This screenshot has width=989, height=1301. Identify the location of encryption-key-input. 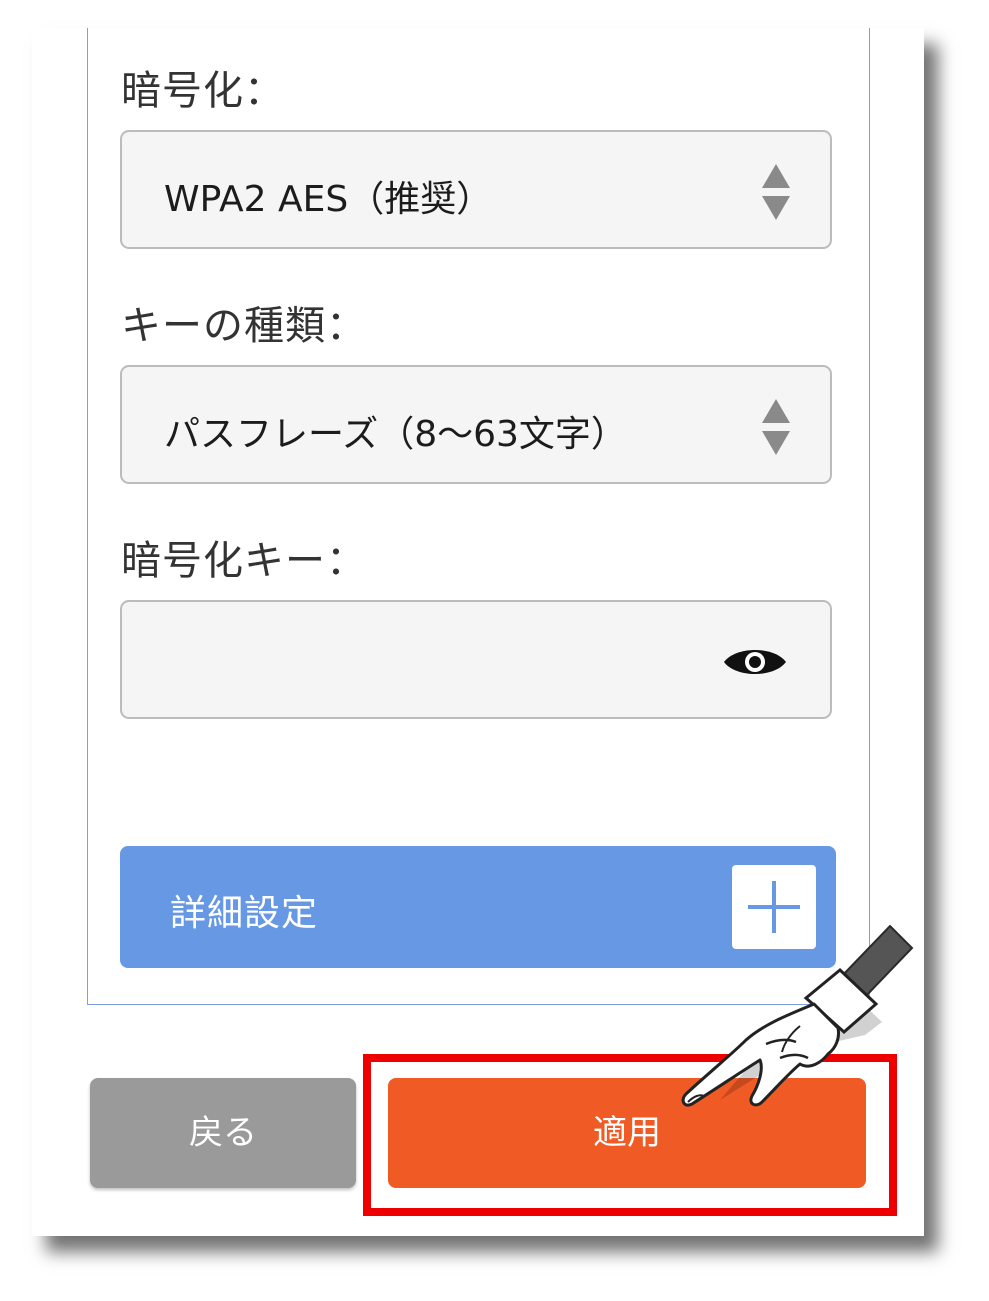
(476, 659).